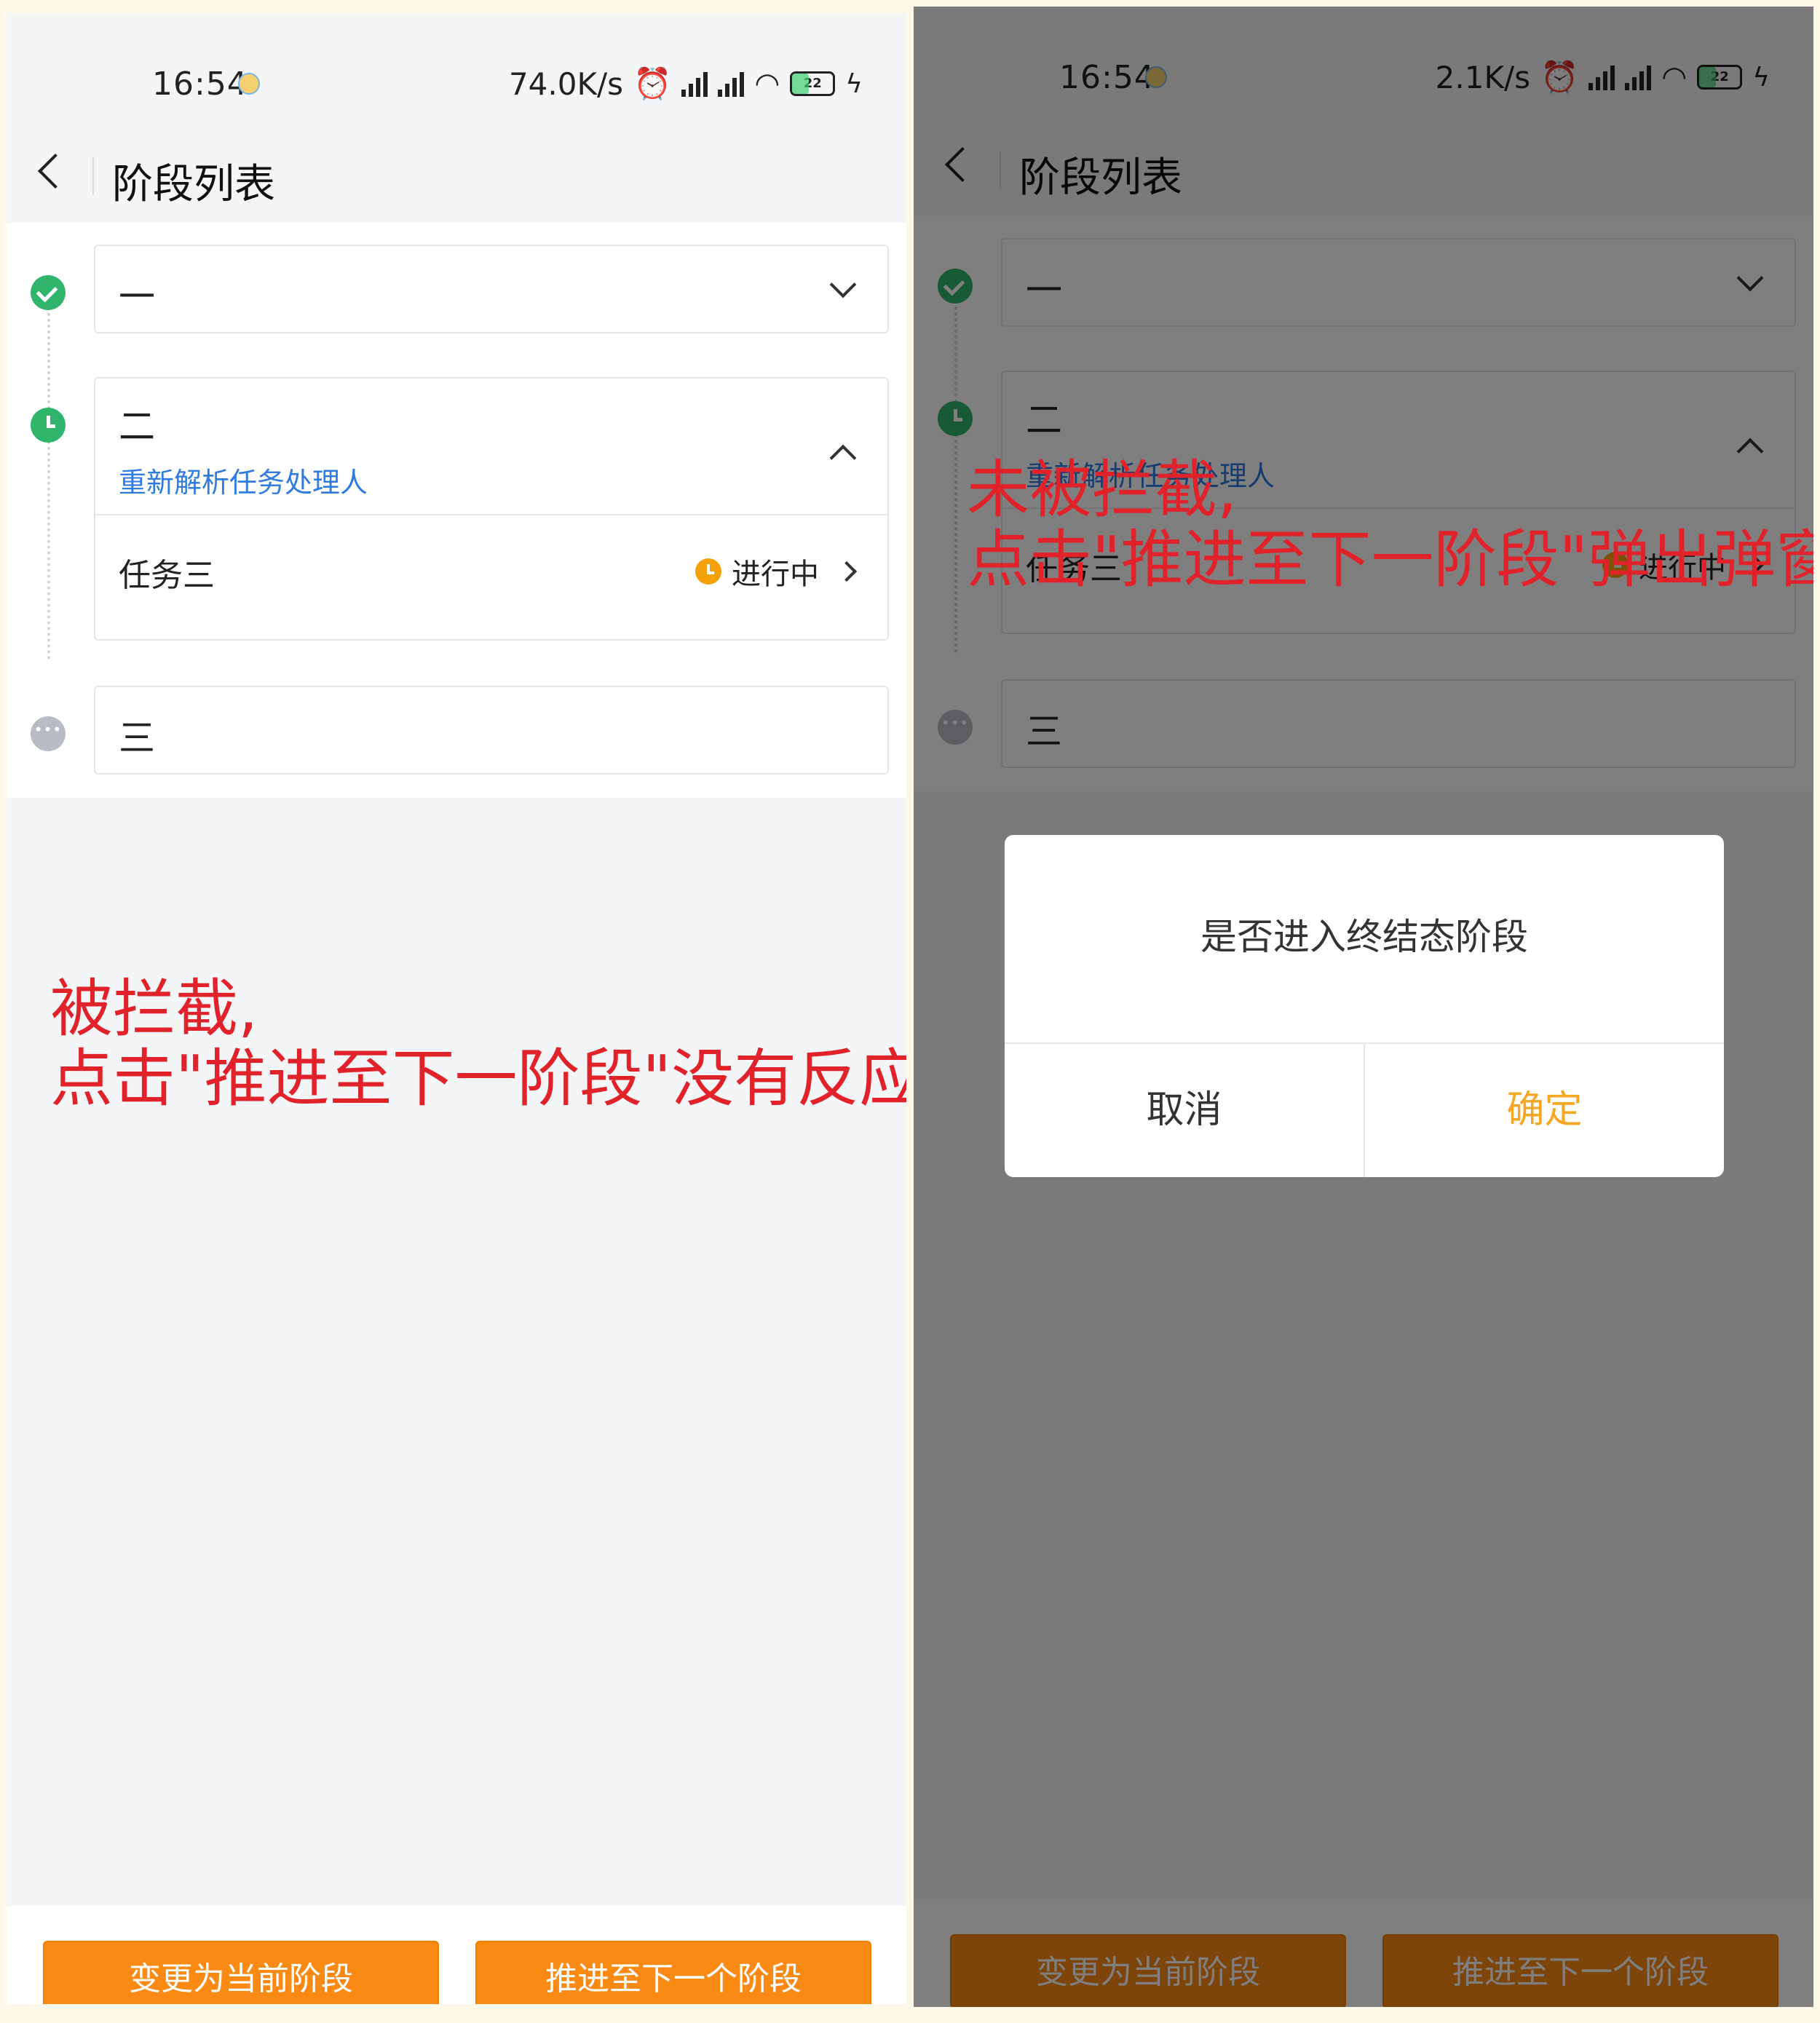 Image resolution: width=1820 pixels, height=2023 pixels. What do you see at coordinates (249, 84) in the screenshot?
I see `notification-icon` at bounding box center [249, 84].